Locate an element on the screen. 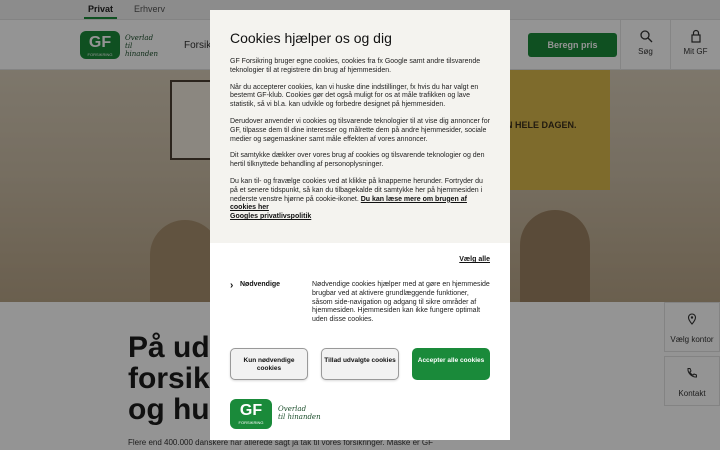 This screenshot has height=450, width=720. modal-tagline-line2: til hinanden is located at coordinates (299, 417).